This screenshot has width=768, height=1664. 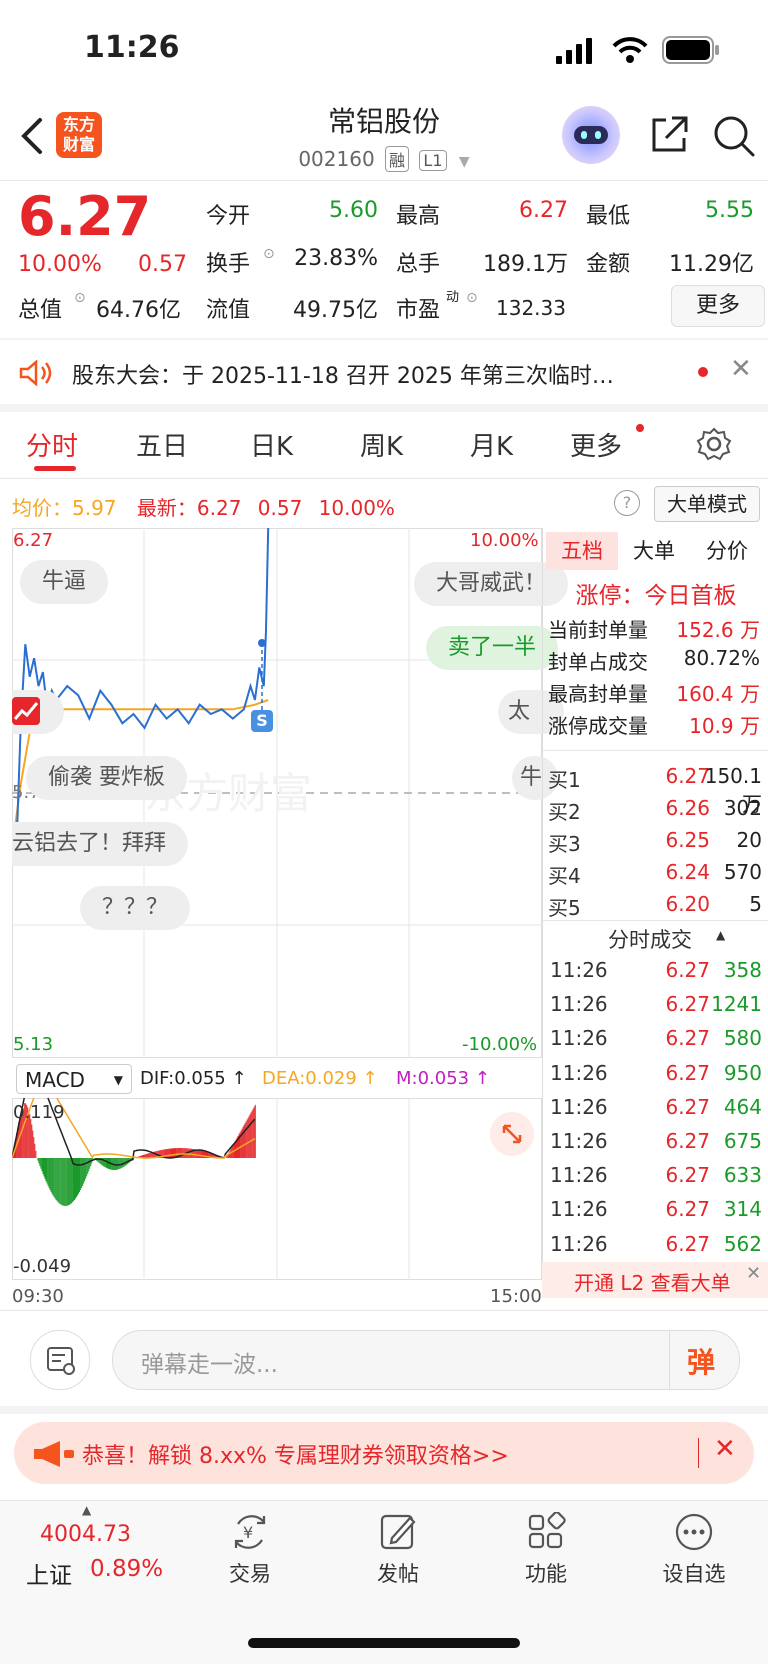 I want to click on big-order-mode-button: 大单模式, so click(x=707, y=504).